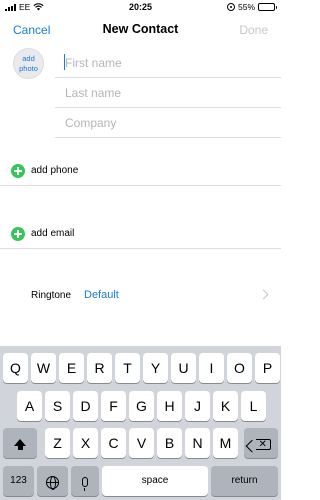  I want to click on key-e: E, so click(71, 368).